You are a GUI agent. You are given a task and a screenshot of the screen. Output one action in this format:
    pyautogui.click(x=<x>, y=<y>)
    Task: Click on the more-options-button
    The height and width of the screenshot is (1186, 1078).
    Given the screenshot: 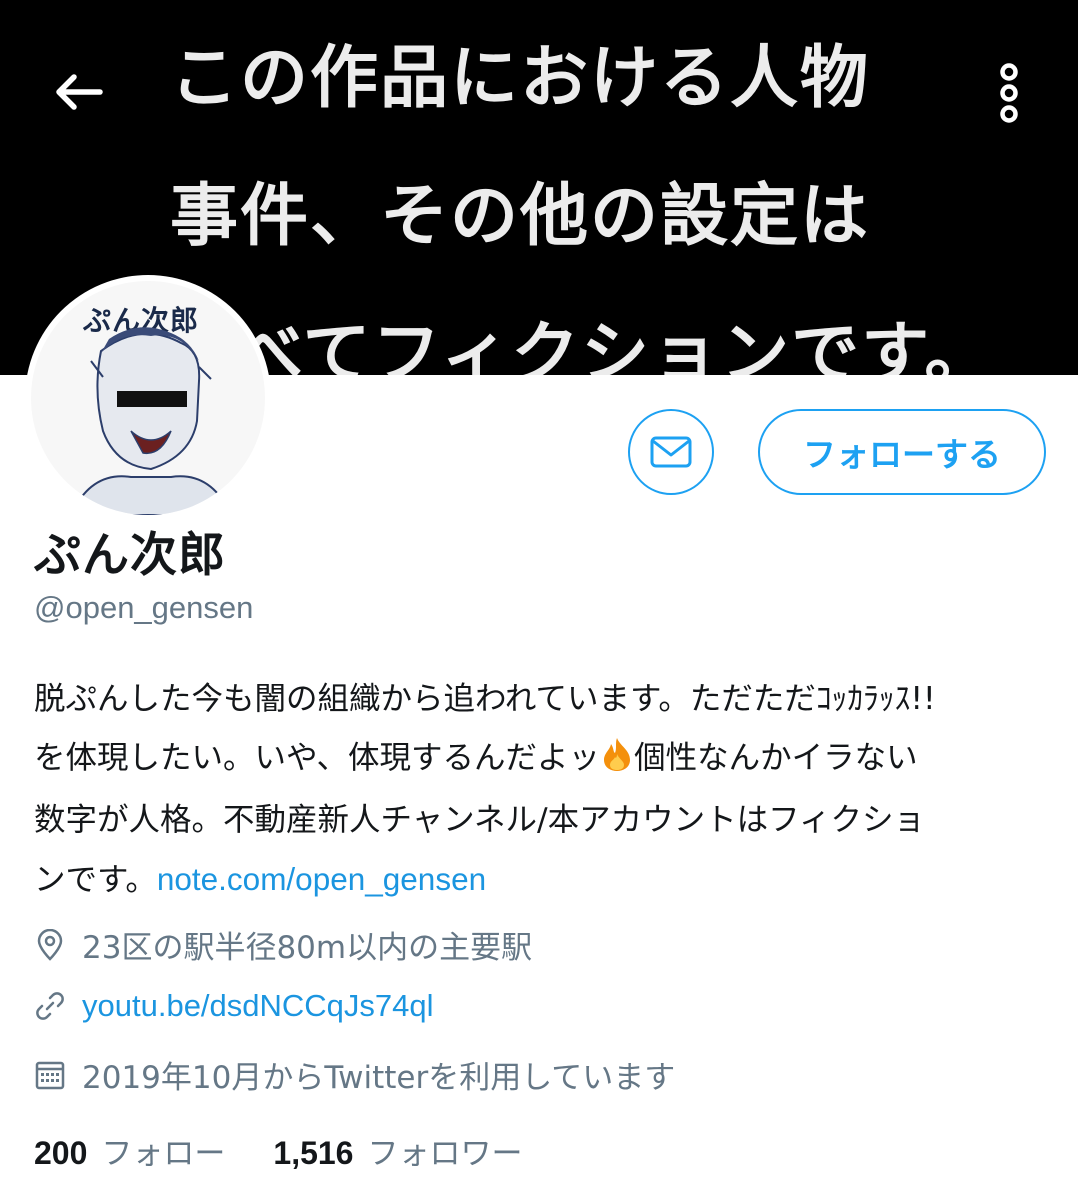 What is the action you would take?
    pyautogui.click(x=1009, y=93)
    